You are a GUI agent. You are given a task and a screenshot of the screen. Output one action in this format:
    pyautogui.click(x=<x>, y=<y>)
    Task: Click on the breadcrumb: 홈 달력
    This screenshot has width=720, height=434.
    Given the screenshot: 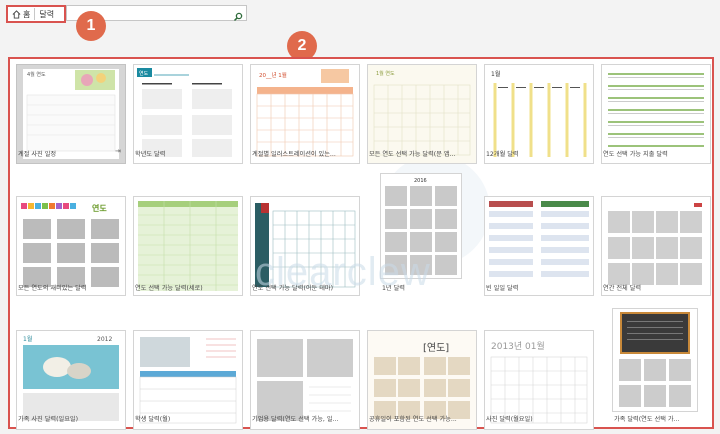 What is the action you would take?
    pyautogui.click(x=36, y=14)
    